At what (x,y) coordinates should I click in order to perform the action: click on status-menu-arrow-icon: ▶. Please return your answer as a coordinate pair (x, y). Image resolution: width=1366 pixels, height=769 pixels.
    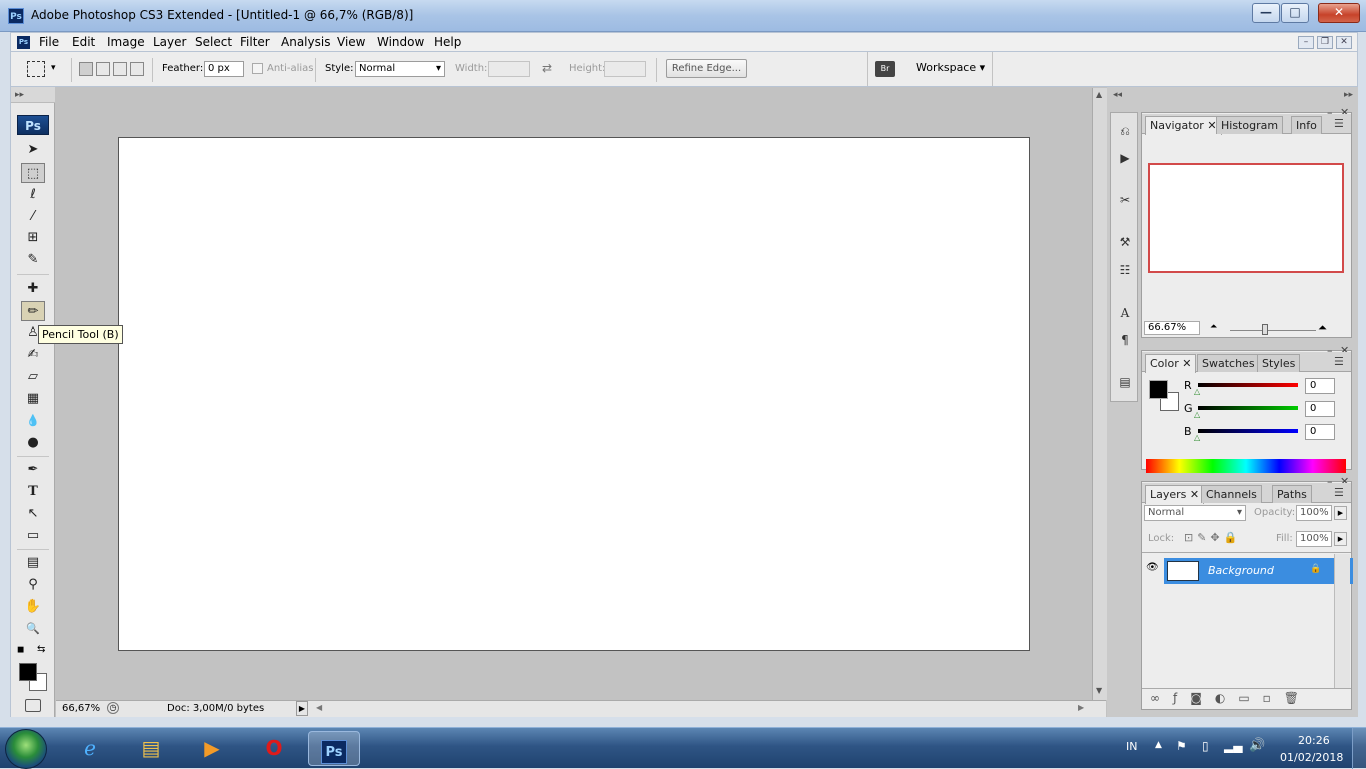
    Looking at the image, I should click on (302, 708).